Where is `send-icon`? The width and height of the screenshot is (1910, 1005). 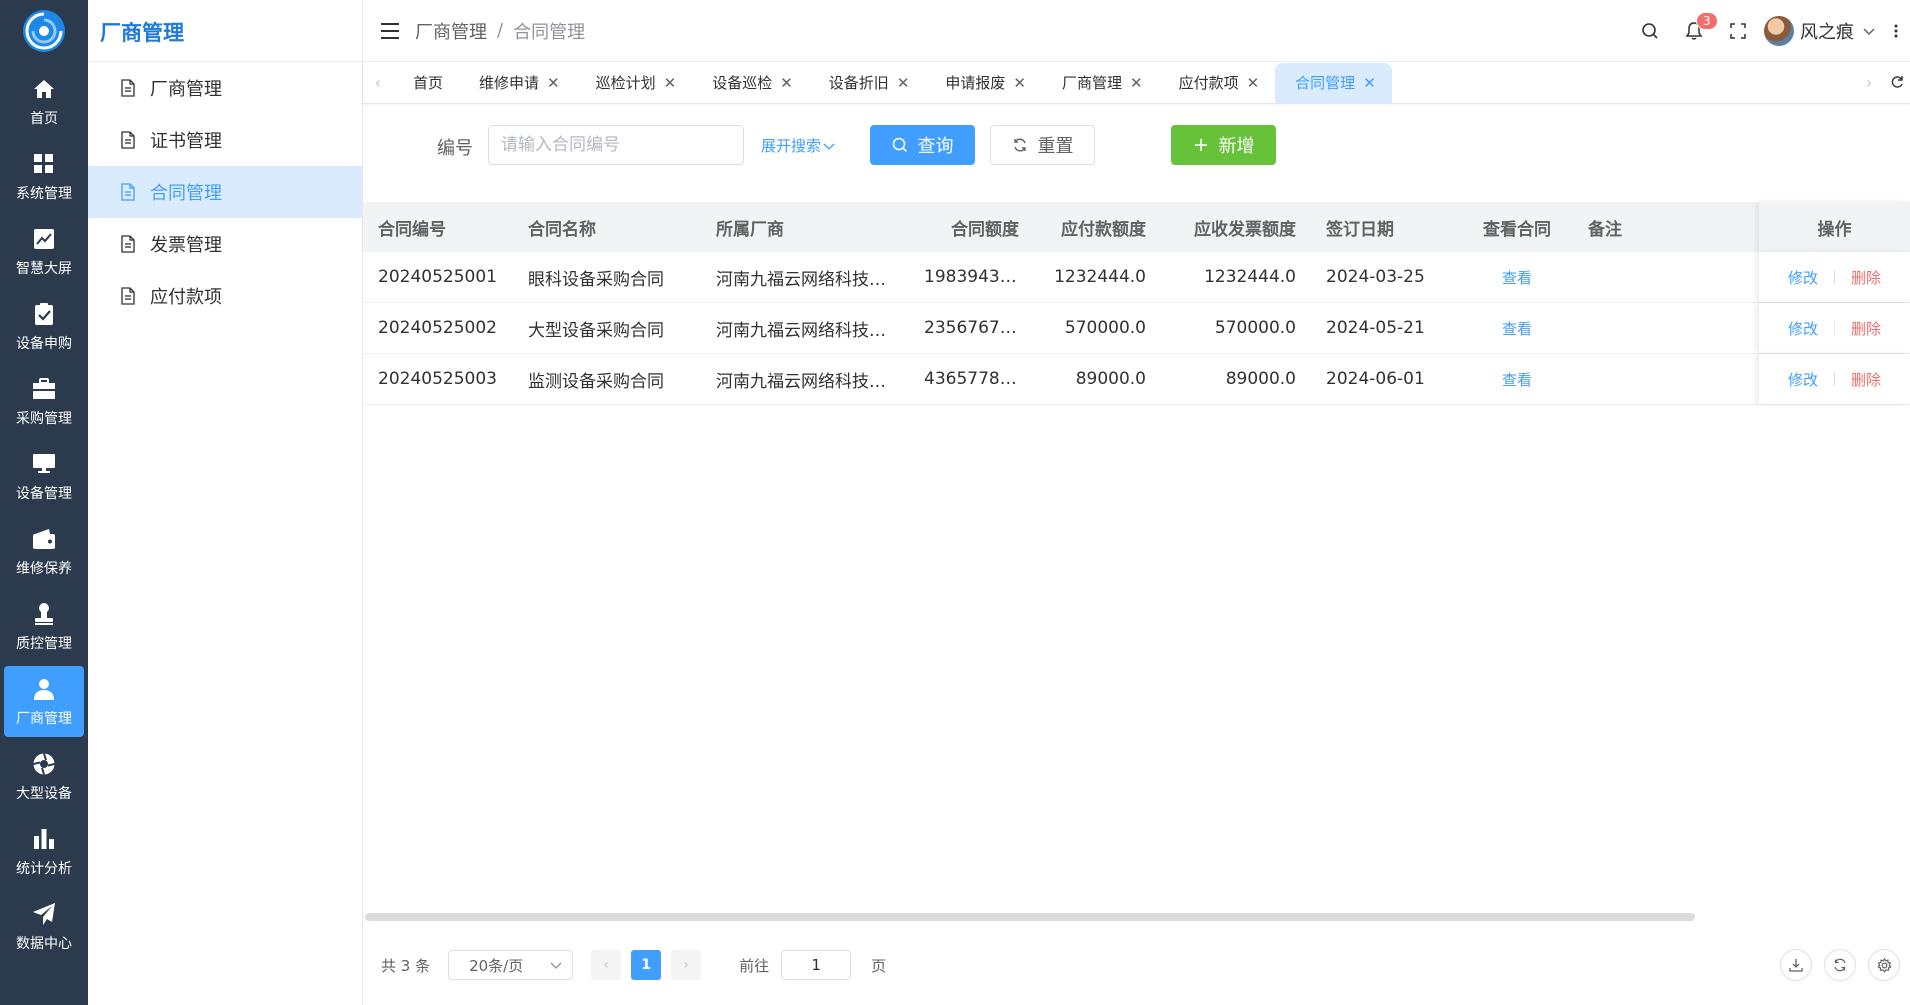 send-icon is located at coordinates (44, 914).